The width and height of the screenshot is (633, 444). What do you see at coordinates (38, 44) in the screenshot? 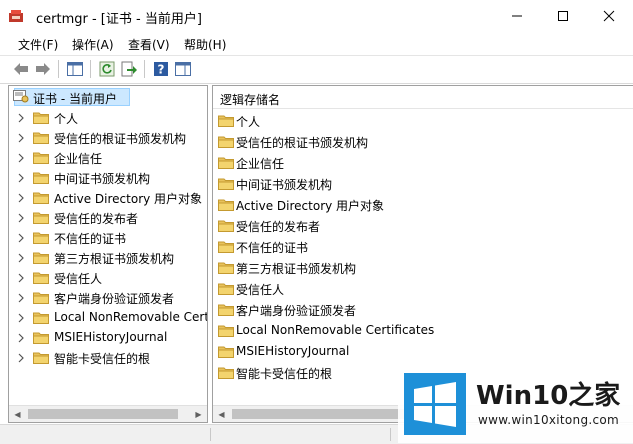
I see `menu-file: 文件(F)` at bounding box center [38, 44].